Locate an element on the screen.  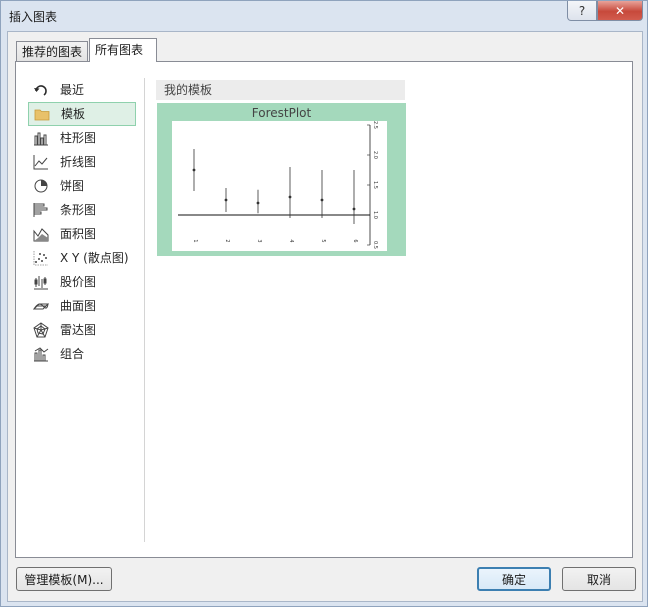
help-button: ? is located at coordinates (582, 11).